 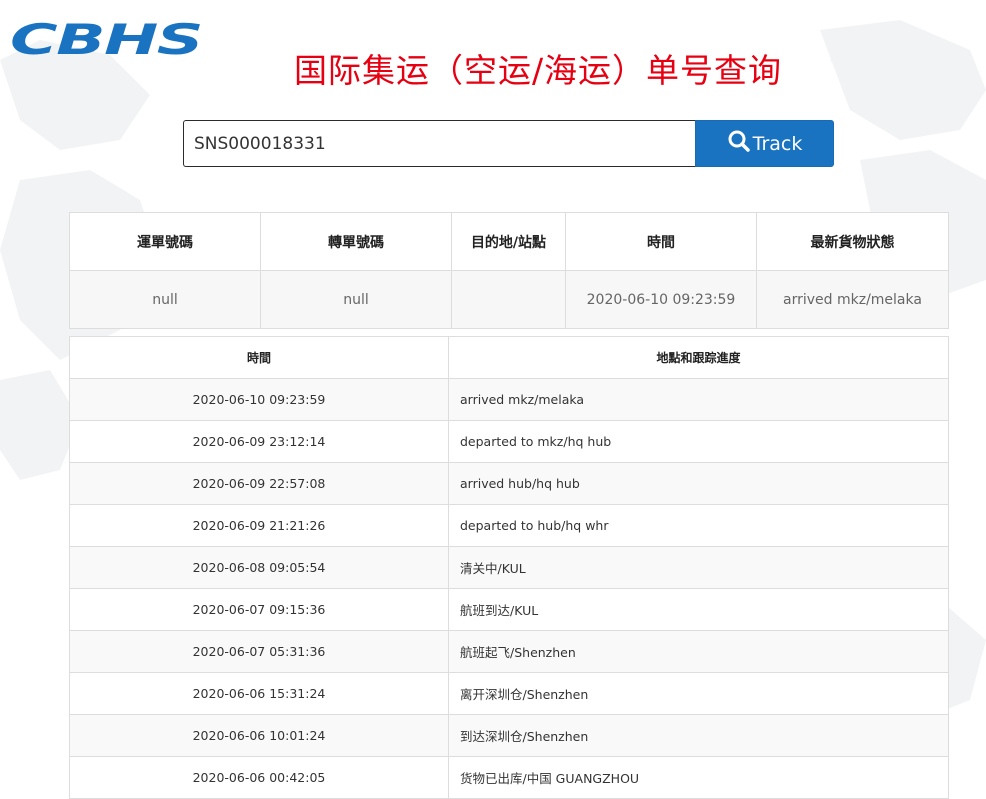 I want to click on table-row: 2020-06-07 05:31:36 航班起飞/Shenzhen, so click(x=509, y=651).